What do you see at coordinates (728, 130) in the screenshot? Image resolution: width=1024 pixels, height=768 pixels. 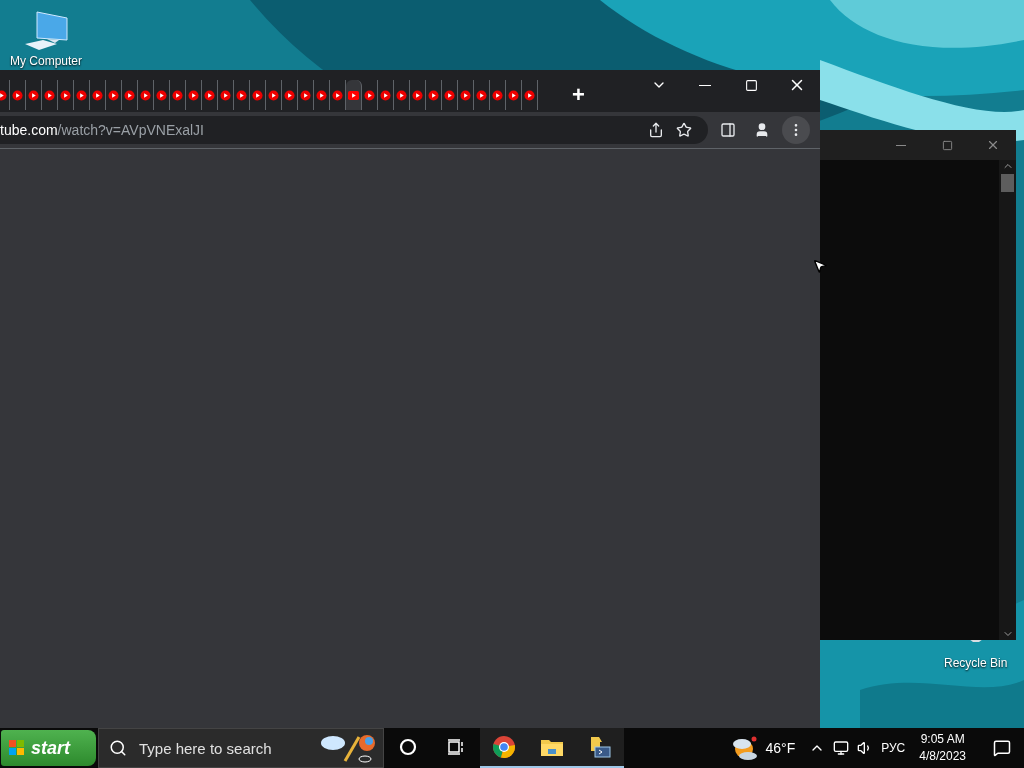 I see `side-panel-icon` at bounding box center [728, 130].